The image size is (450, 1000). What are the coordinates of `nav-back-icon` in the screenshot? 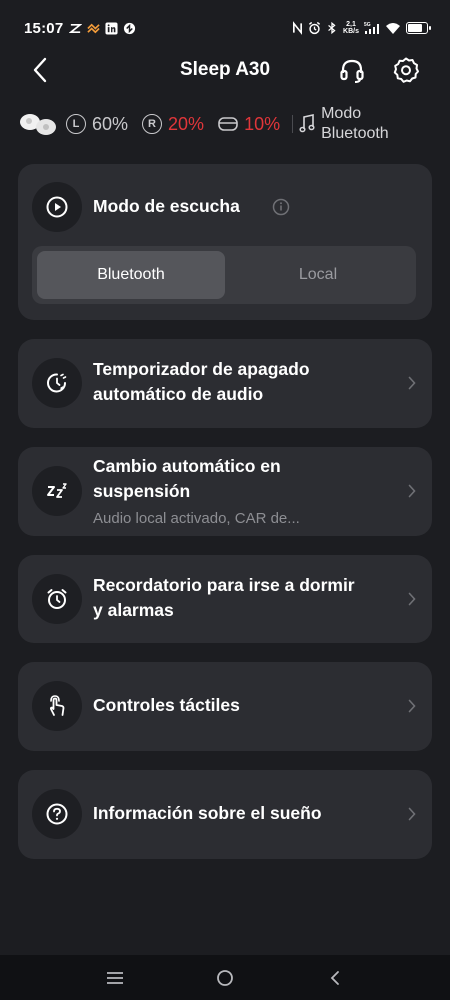 It's located at (334, 977).